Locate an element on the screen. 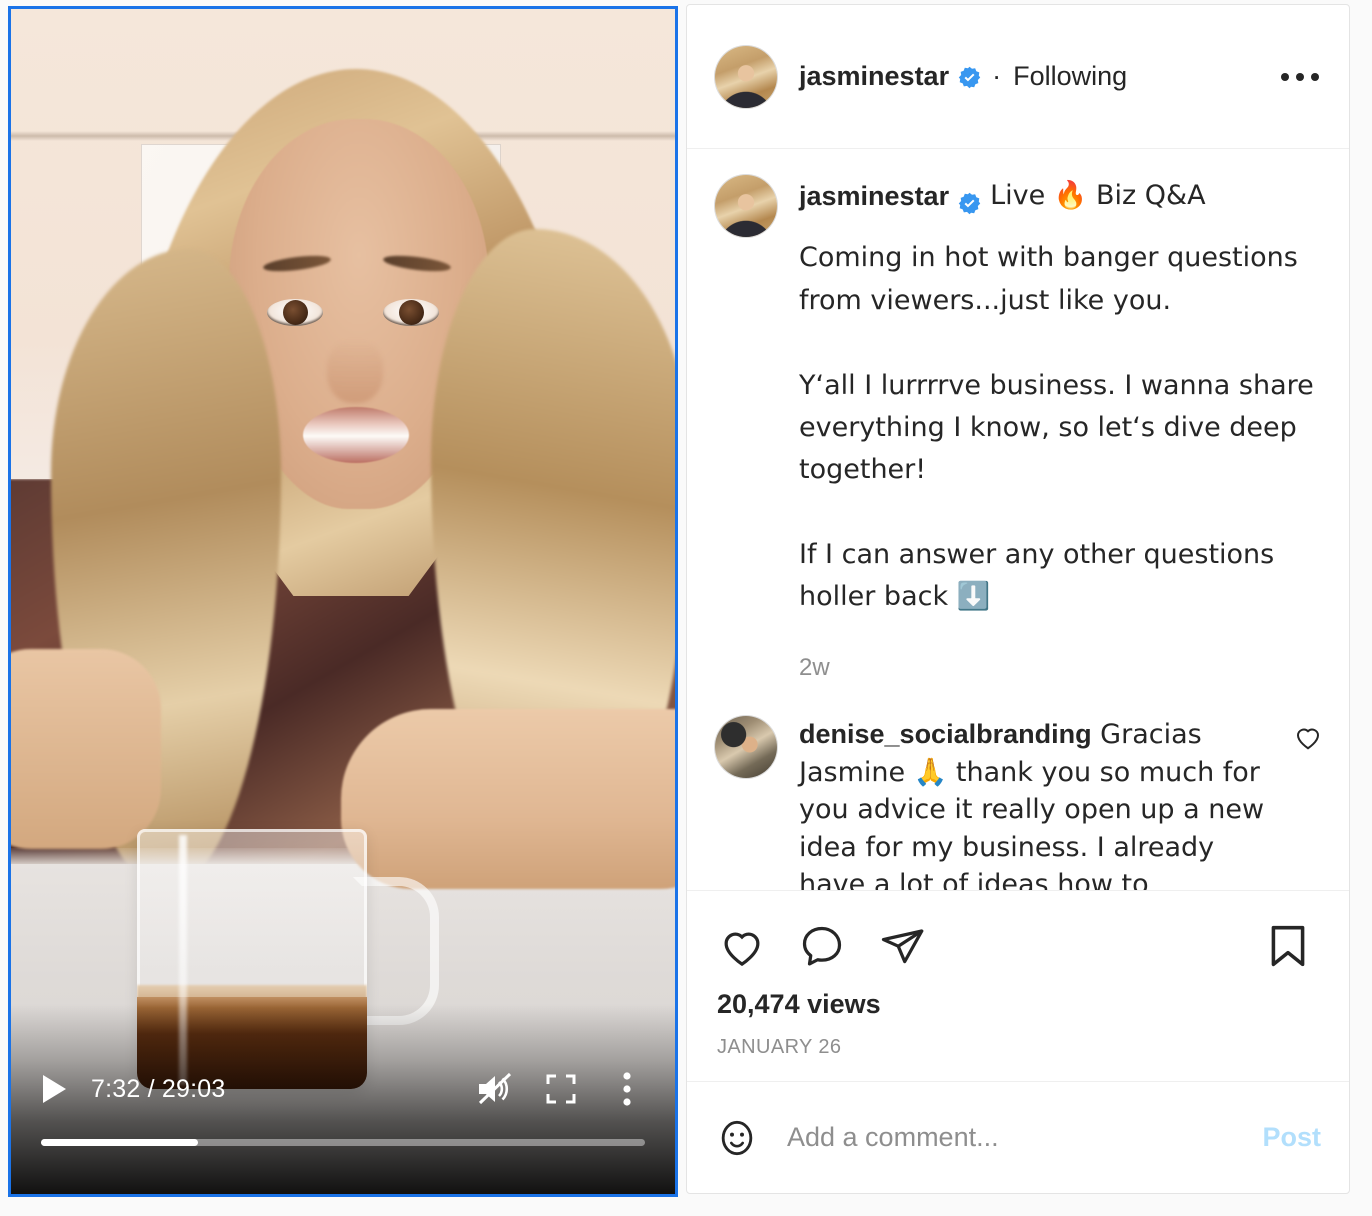 The height and width of the screenshot is (1216, 1372). avatar-image-denise is located at coordinates (746, 747).